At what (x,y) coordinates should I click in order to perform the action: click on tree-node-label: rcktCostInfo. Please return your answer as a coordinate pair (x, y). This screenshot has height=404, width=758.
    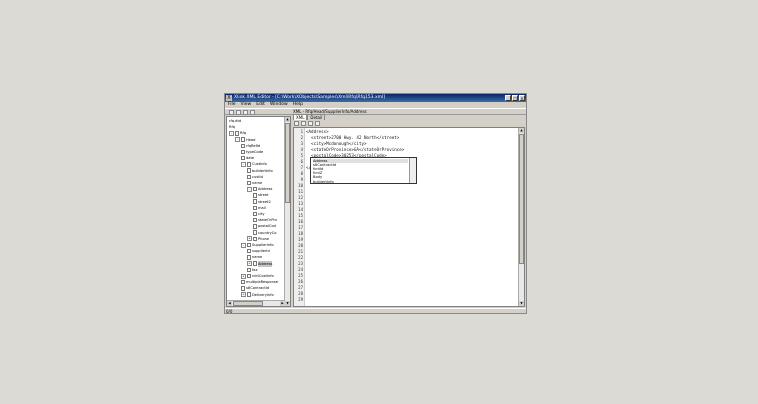
    Looking at the image, I should click on (263, 276).